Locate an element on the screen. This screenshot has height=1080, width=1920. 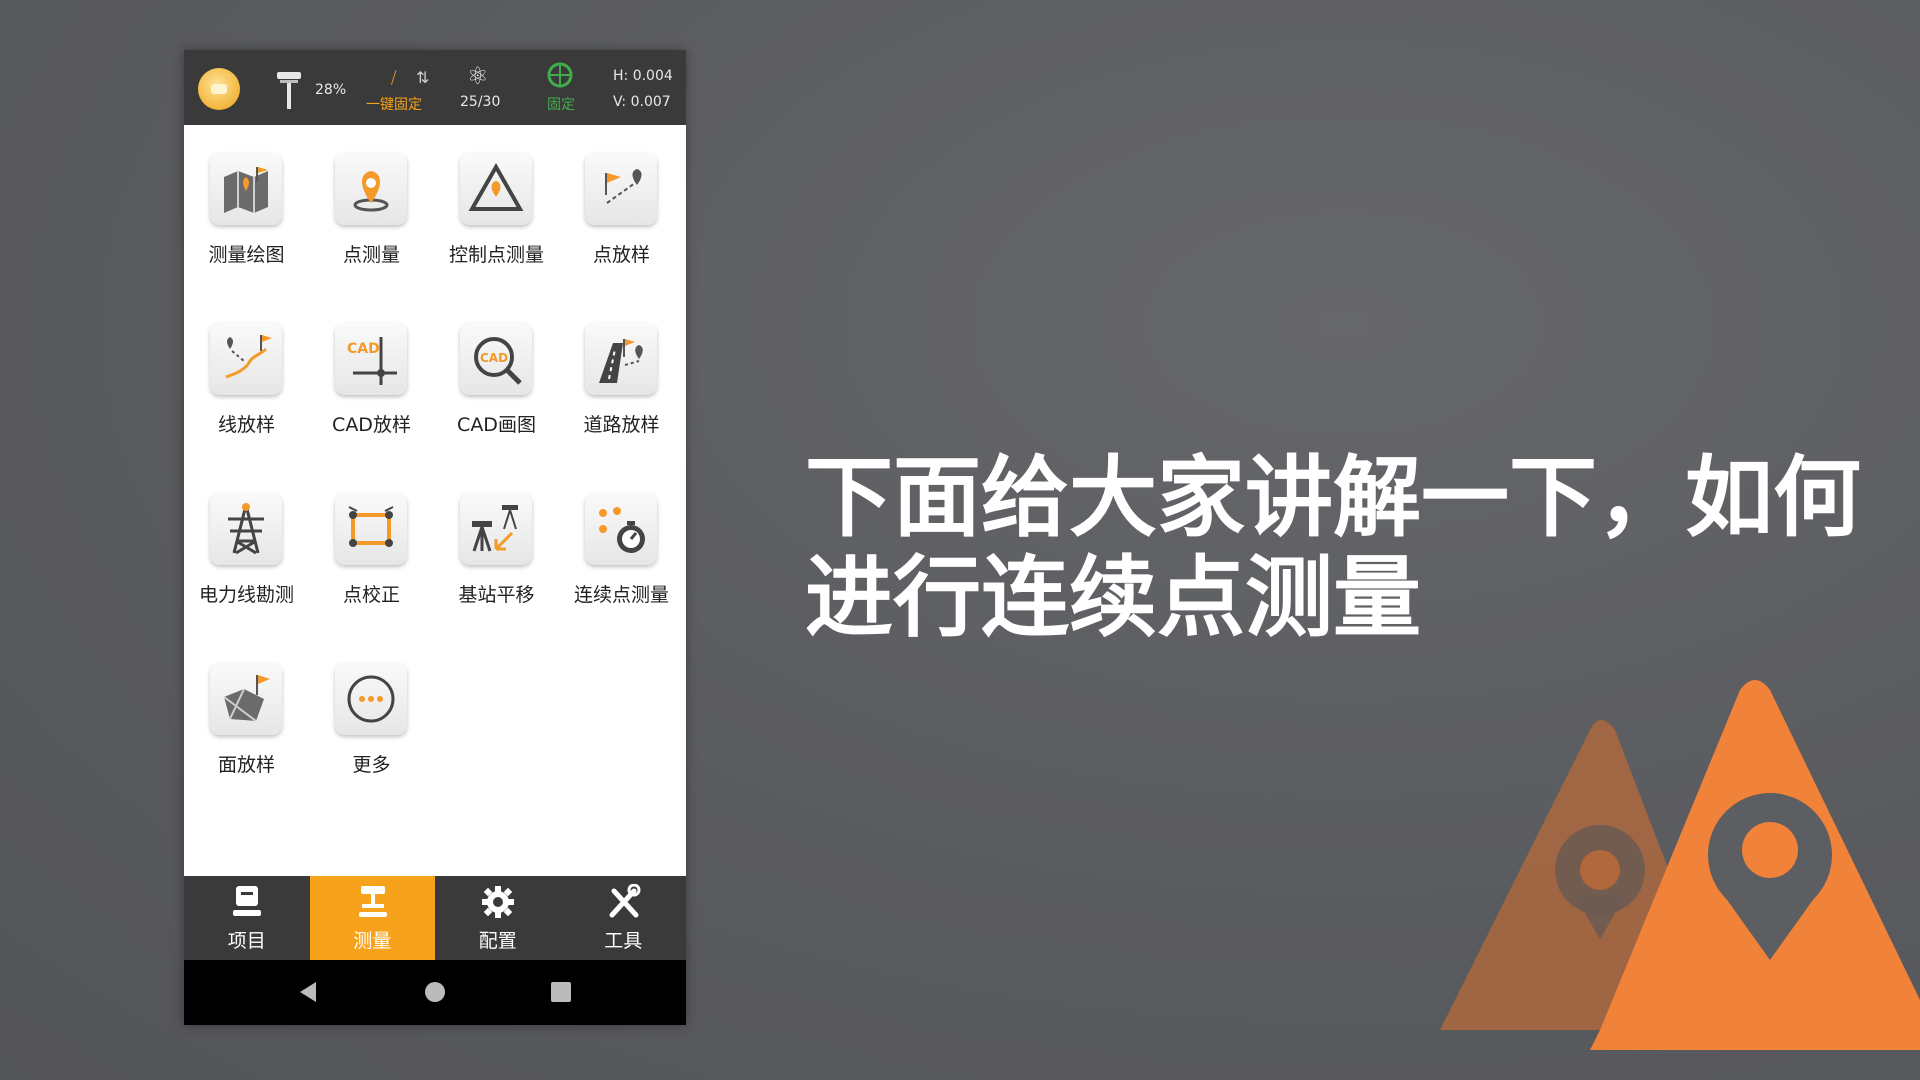
base-shift-icon is located at coordinates (496, 529).